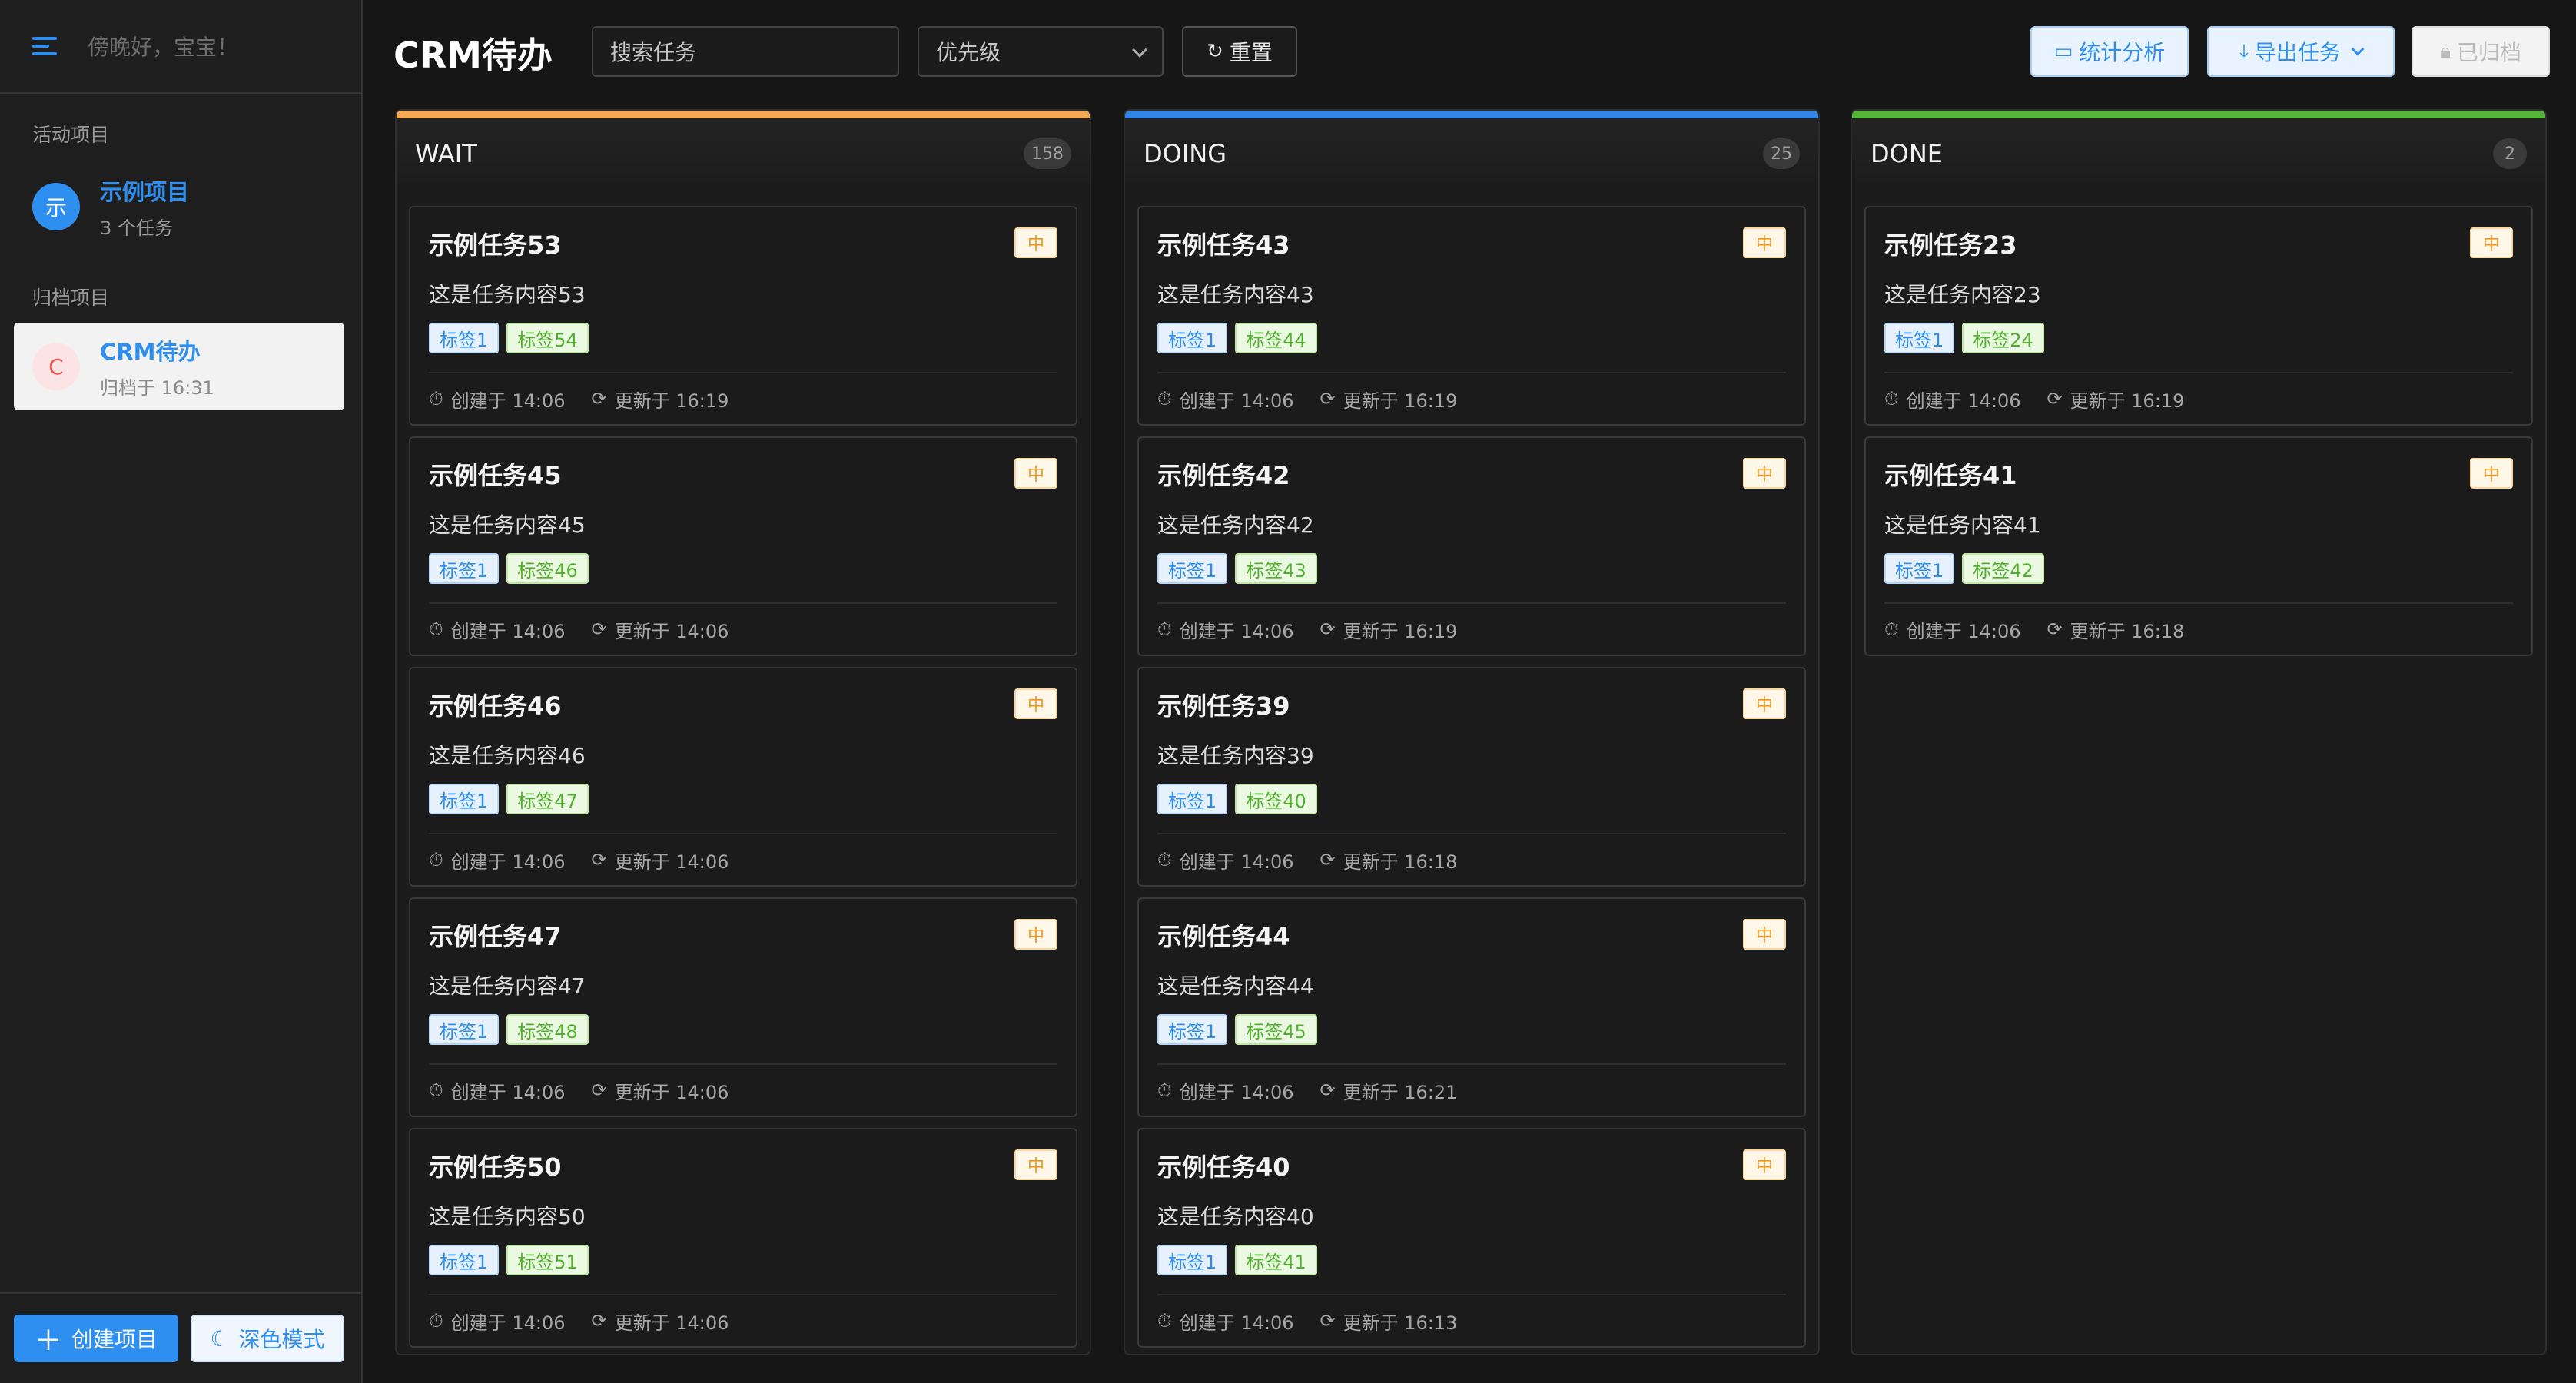 The height and width of the screenshot is (1383, 2576). What do you see at coordinates (1389, 1090) in the screenshot?
I see `updated-meta: ⟳ 更新于 16:21` at bounding box center [1389, 1090].